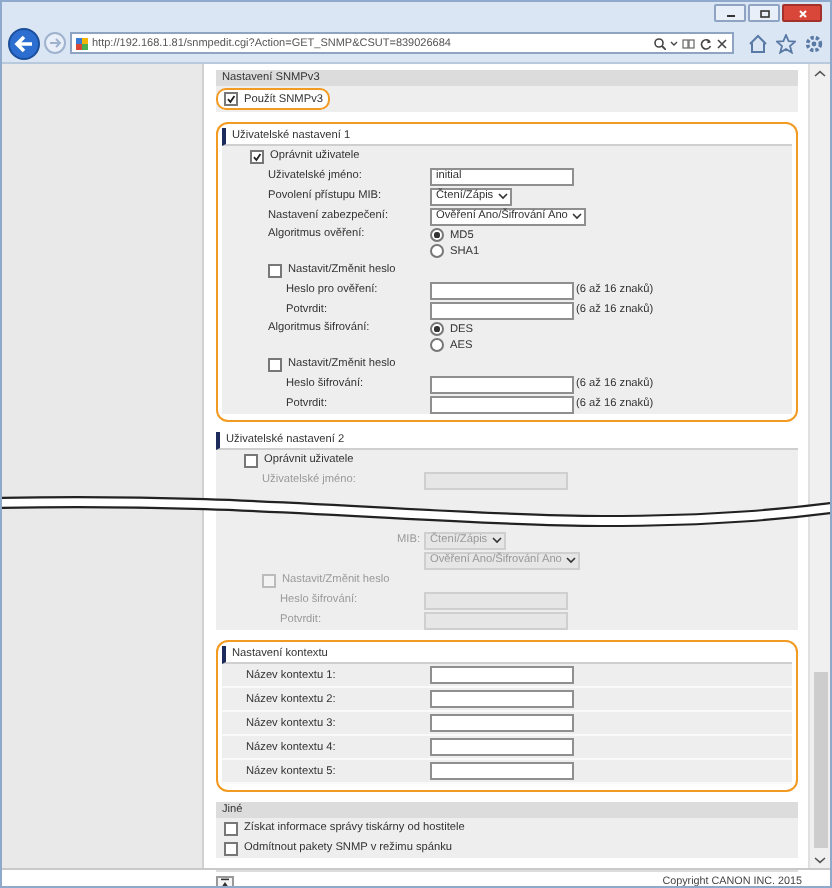 The image size is (832, 888). Describe the element at coordinates (820, 74) in the screenshot. I see `scroll-up-icon` at that location.